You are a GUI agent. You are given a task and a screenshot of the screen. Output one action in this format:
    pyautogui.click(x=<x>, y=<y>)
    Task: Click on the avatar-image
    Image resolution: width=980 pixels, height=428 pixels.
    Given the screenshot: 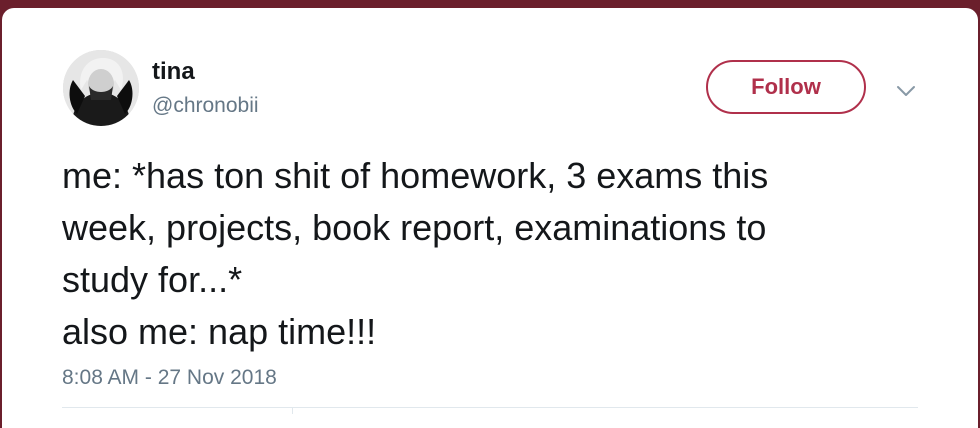 What is the action you would take?
    pyautogui.click(x=101, y=88)
    